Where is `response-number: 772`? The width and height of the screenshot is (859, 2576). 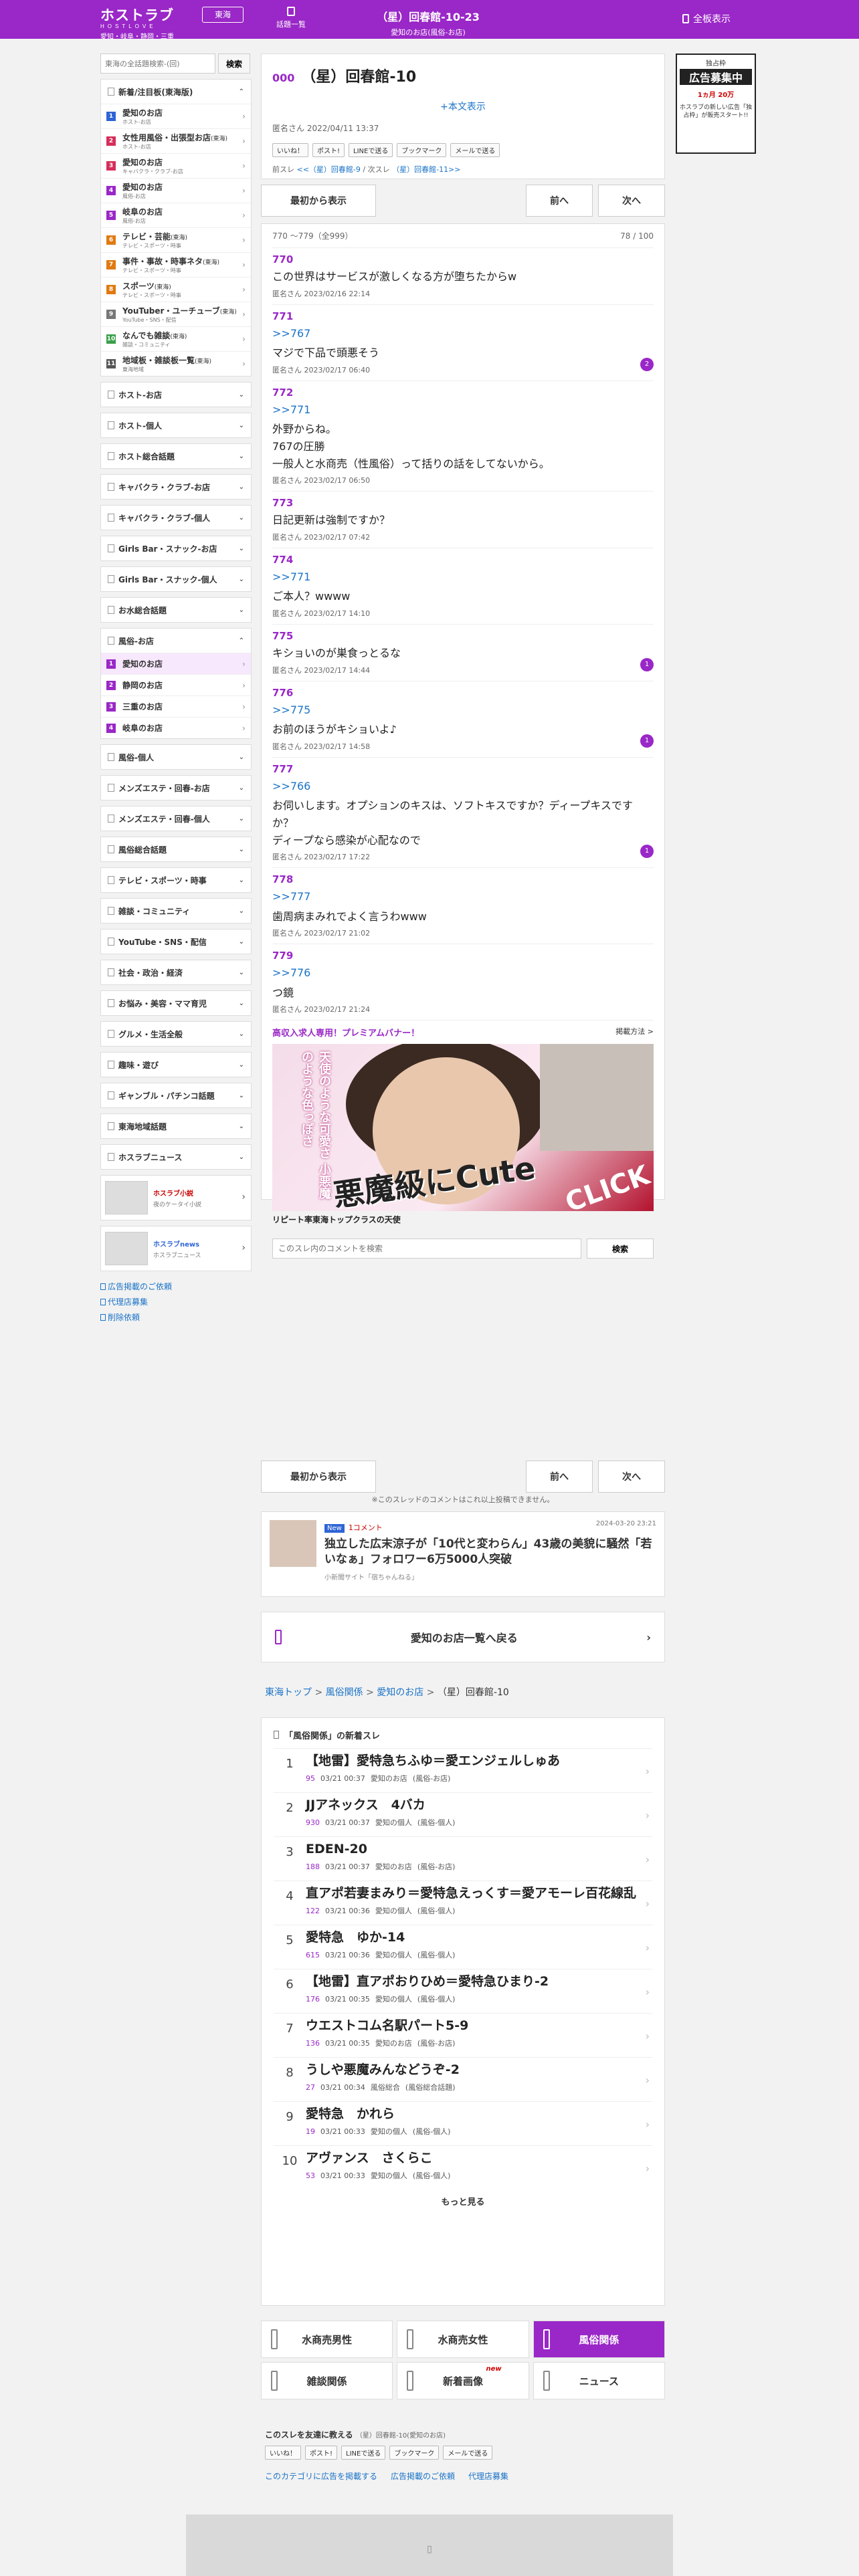 response-number: 772 is located at coordinates (463, 393).